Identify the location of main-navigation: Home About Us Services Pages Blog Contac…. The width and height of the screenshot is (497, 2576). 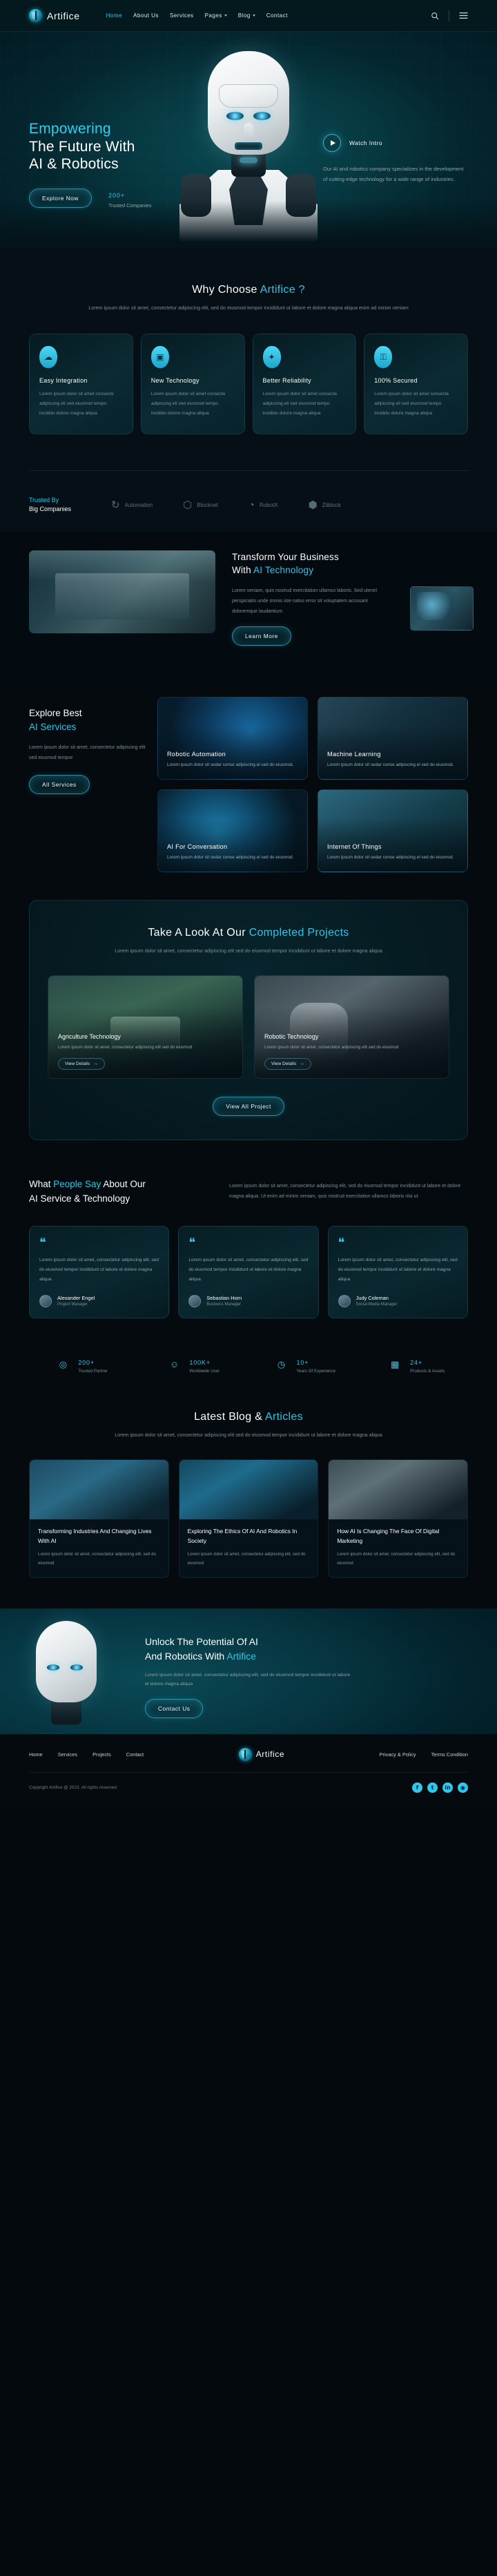
(197, 15).